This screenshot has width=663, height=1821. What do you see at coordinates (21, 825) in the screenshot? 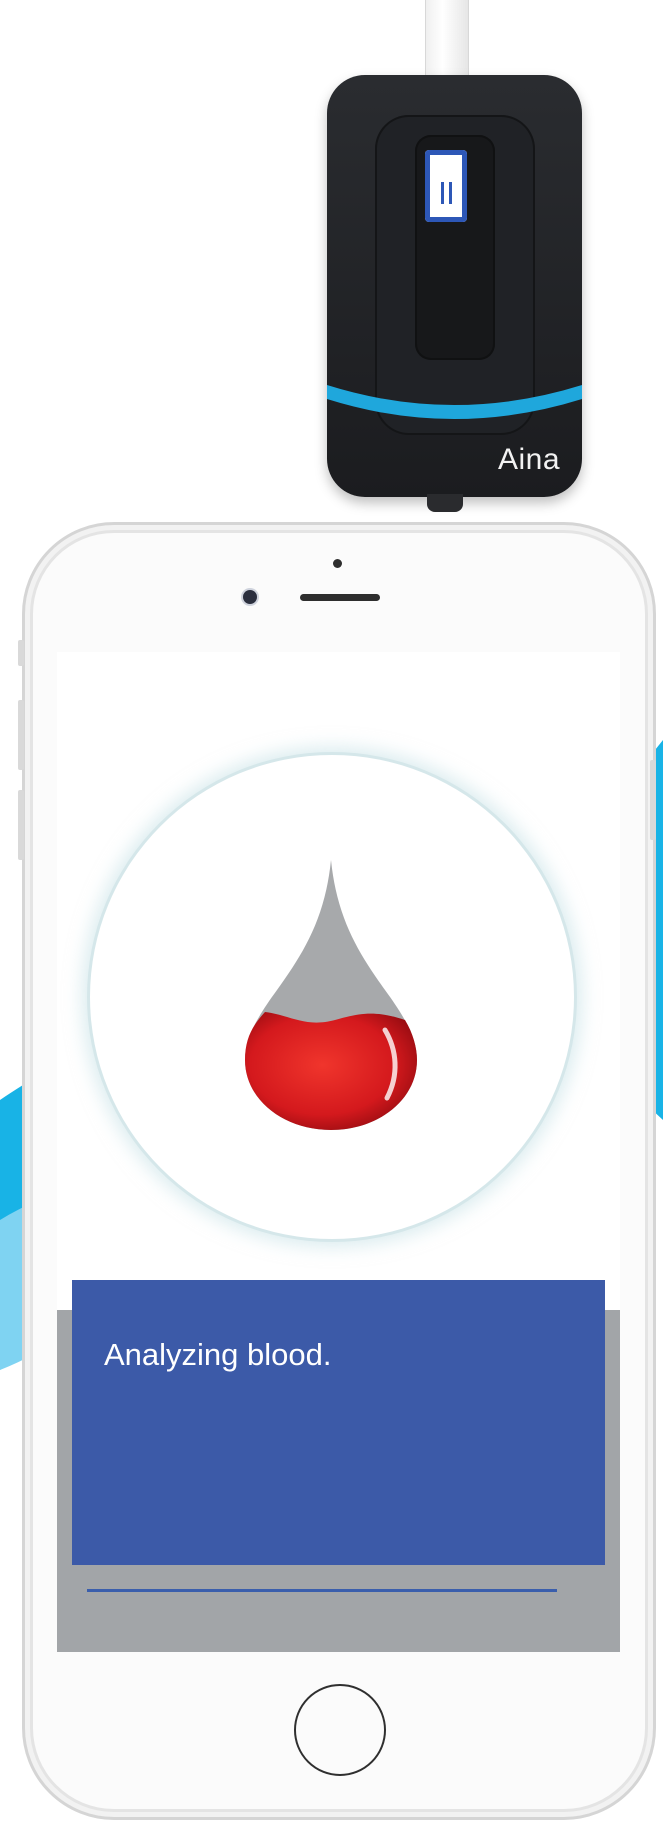
I see `phone-volume-down` at bounding box center [21, 825].